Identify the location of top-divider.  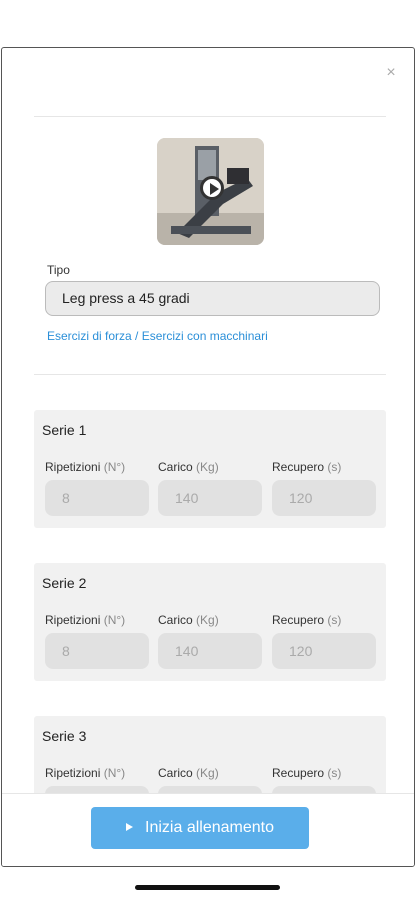
(210, 116).